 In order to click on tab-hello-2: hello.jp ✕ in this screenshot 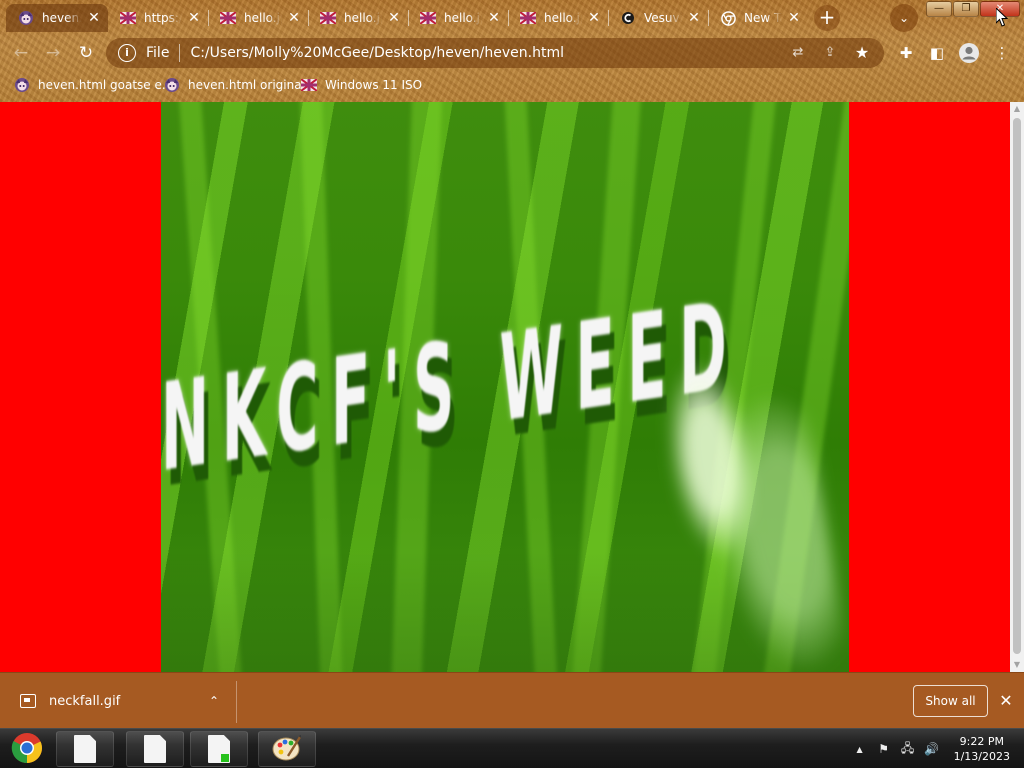, I will do `click(358, 18)`.